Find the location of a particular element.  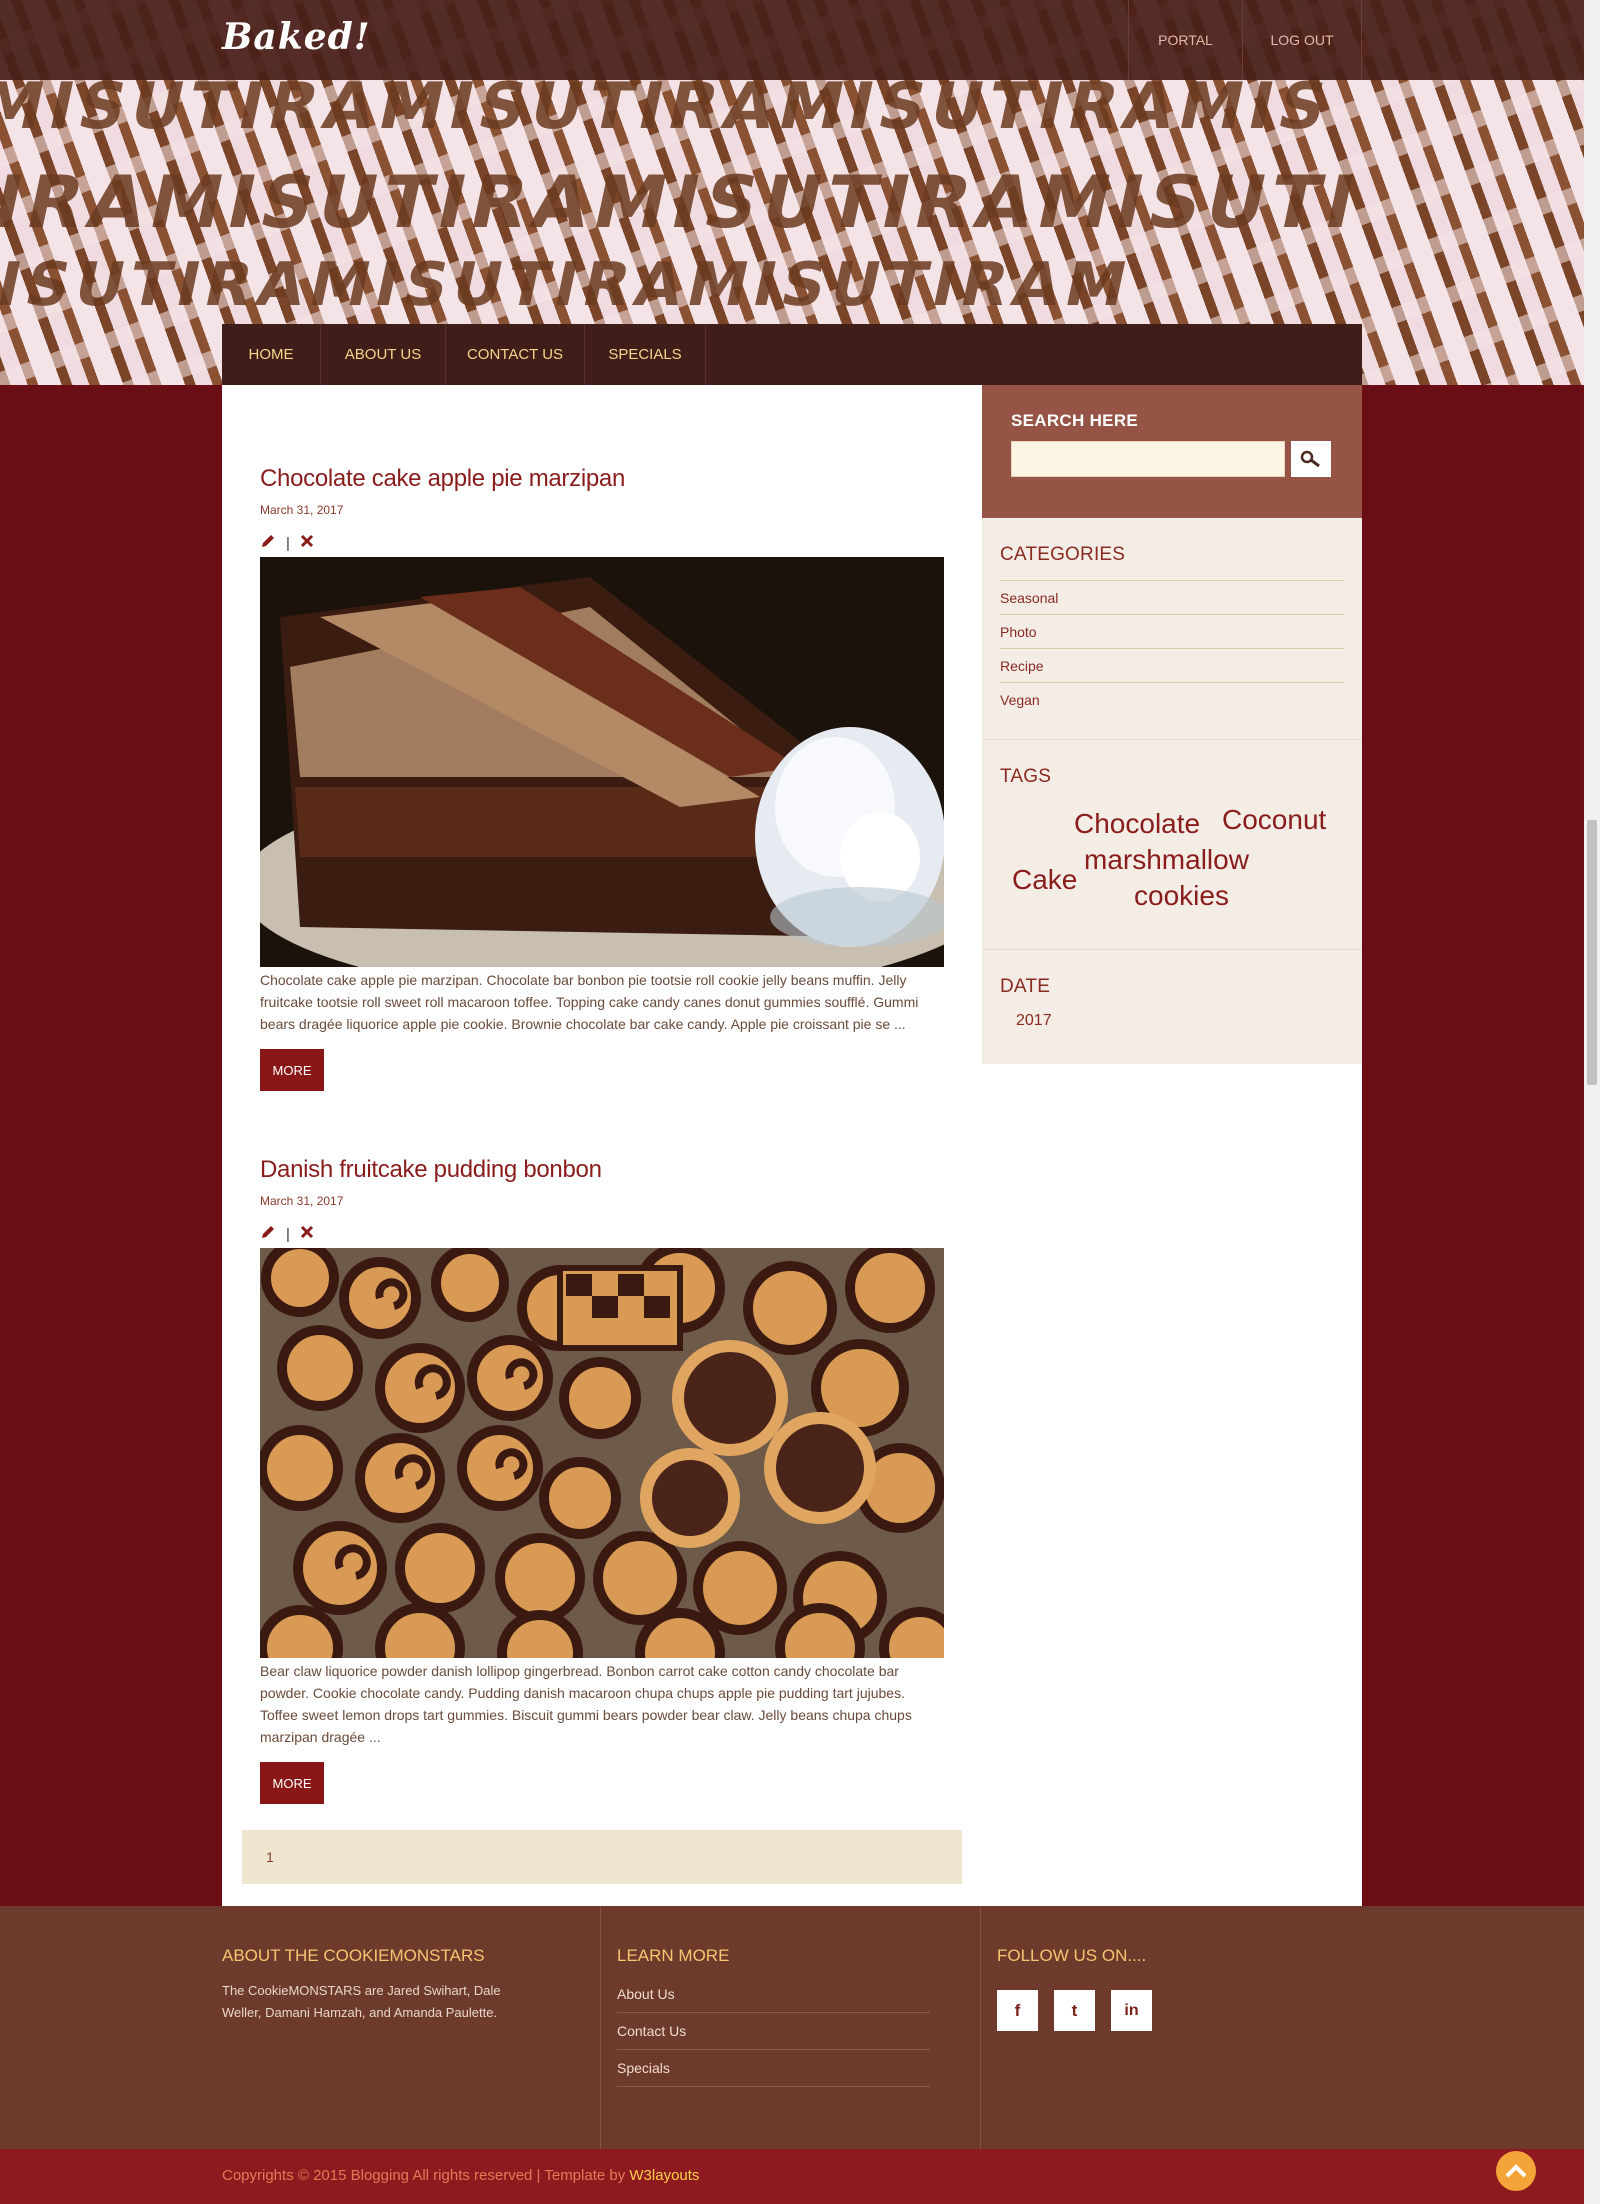

search-button is located at coordinates (1311, 459).